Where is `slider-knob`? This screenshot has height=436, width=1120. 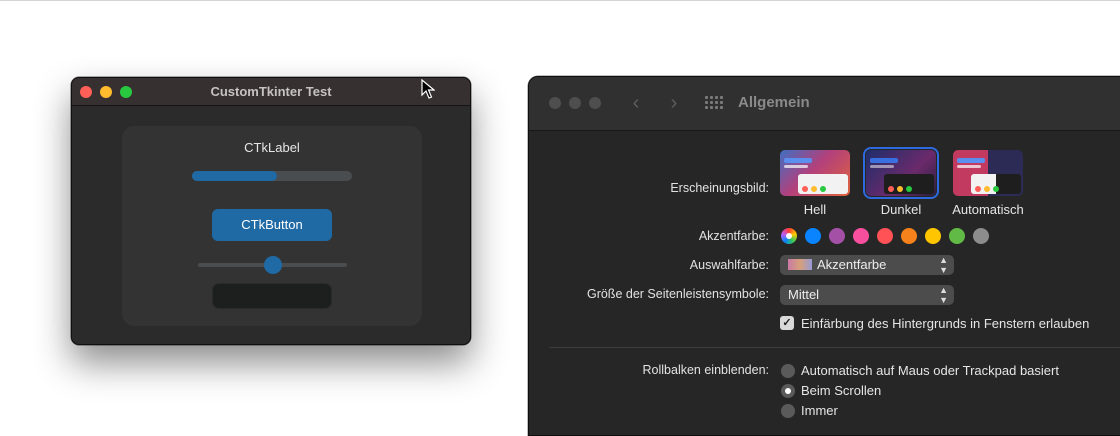
slider-knob is located at coordinates (272, 265).